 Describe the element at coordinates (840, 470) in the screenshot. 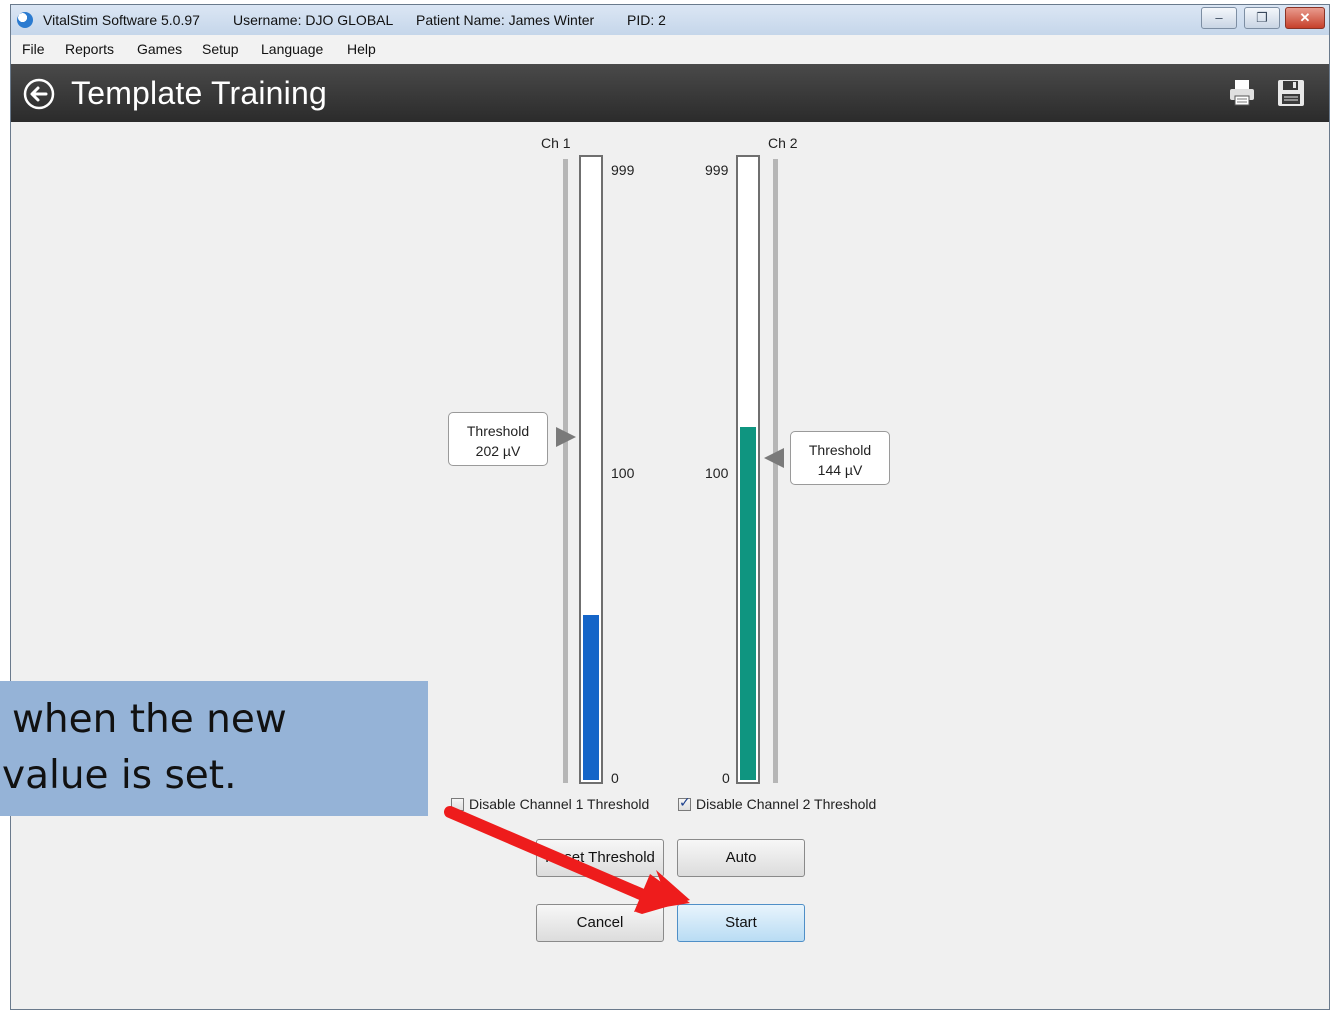

I see `channel-2-threshold-value: 144 µV` at that location.